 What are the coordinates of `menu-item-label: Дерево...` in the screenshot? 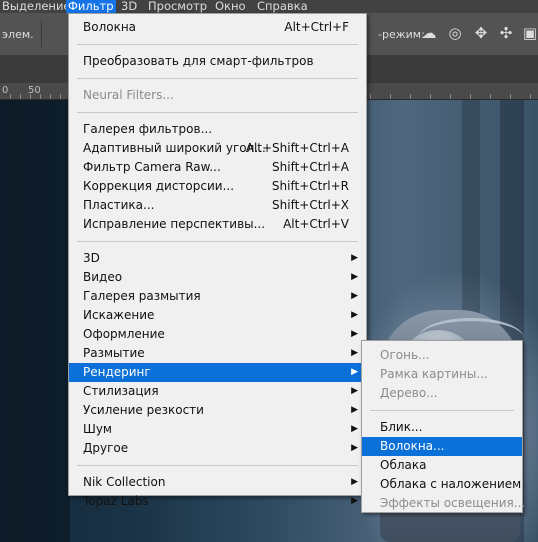 It's located at (409, 393).